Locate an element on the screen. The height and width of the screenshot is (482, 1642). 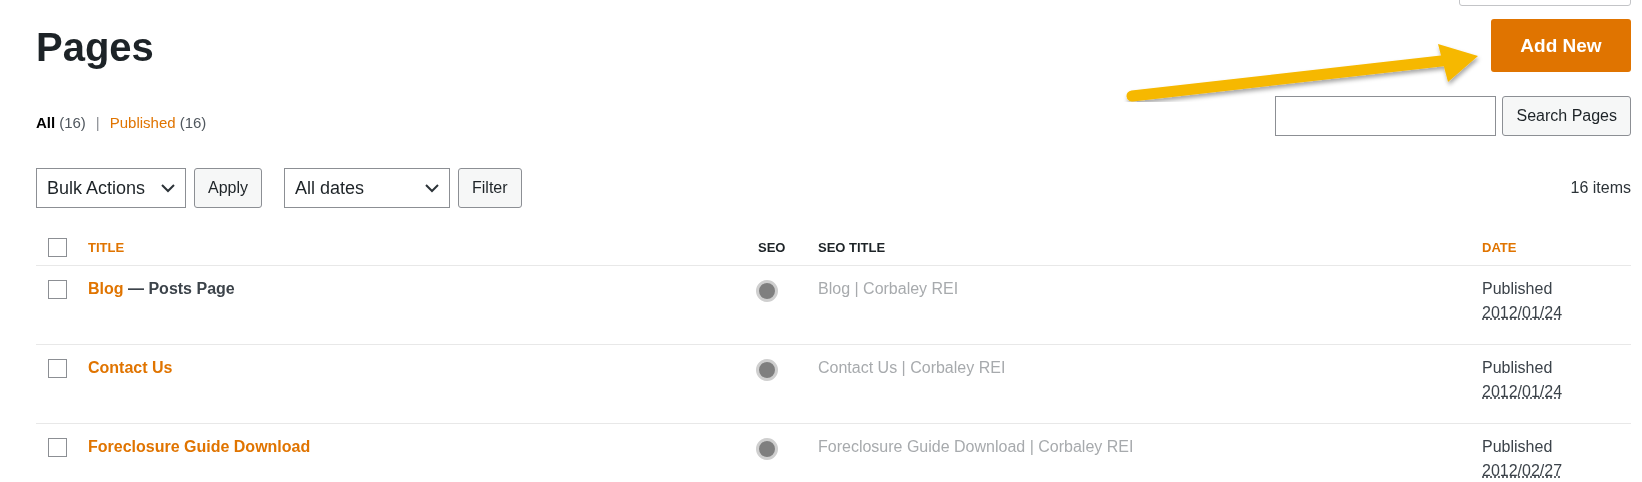
seo-title: Contact Us | Corbaley REI is located at coordinates (912, 368).